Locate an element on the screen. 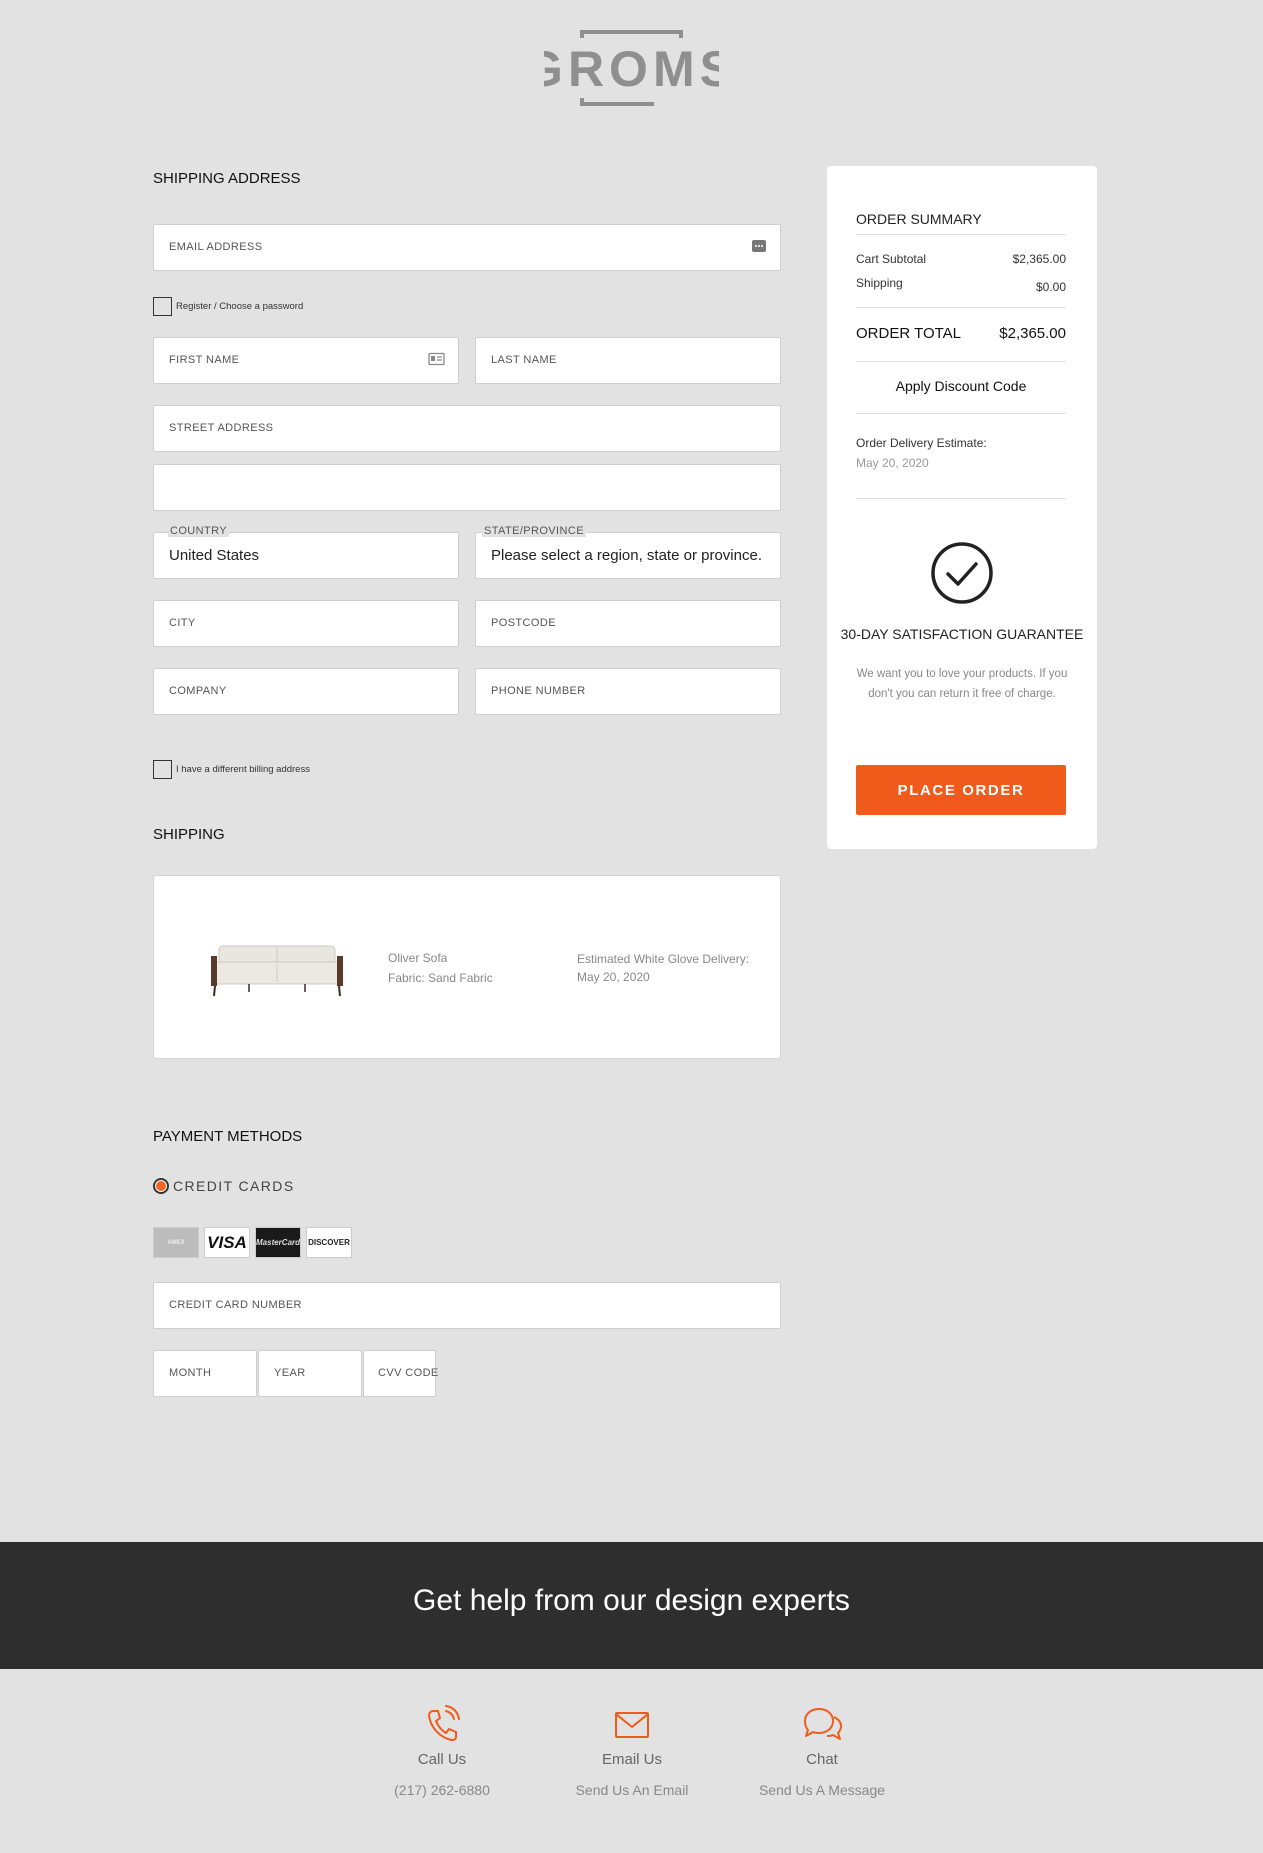 The width and height of the screenshot is (1263, 1853). product-info: Oliver Sofa Fabric: Sand Fabric is located at coordinates (440, 968).